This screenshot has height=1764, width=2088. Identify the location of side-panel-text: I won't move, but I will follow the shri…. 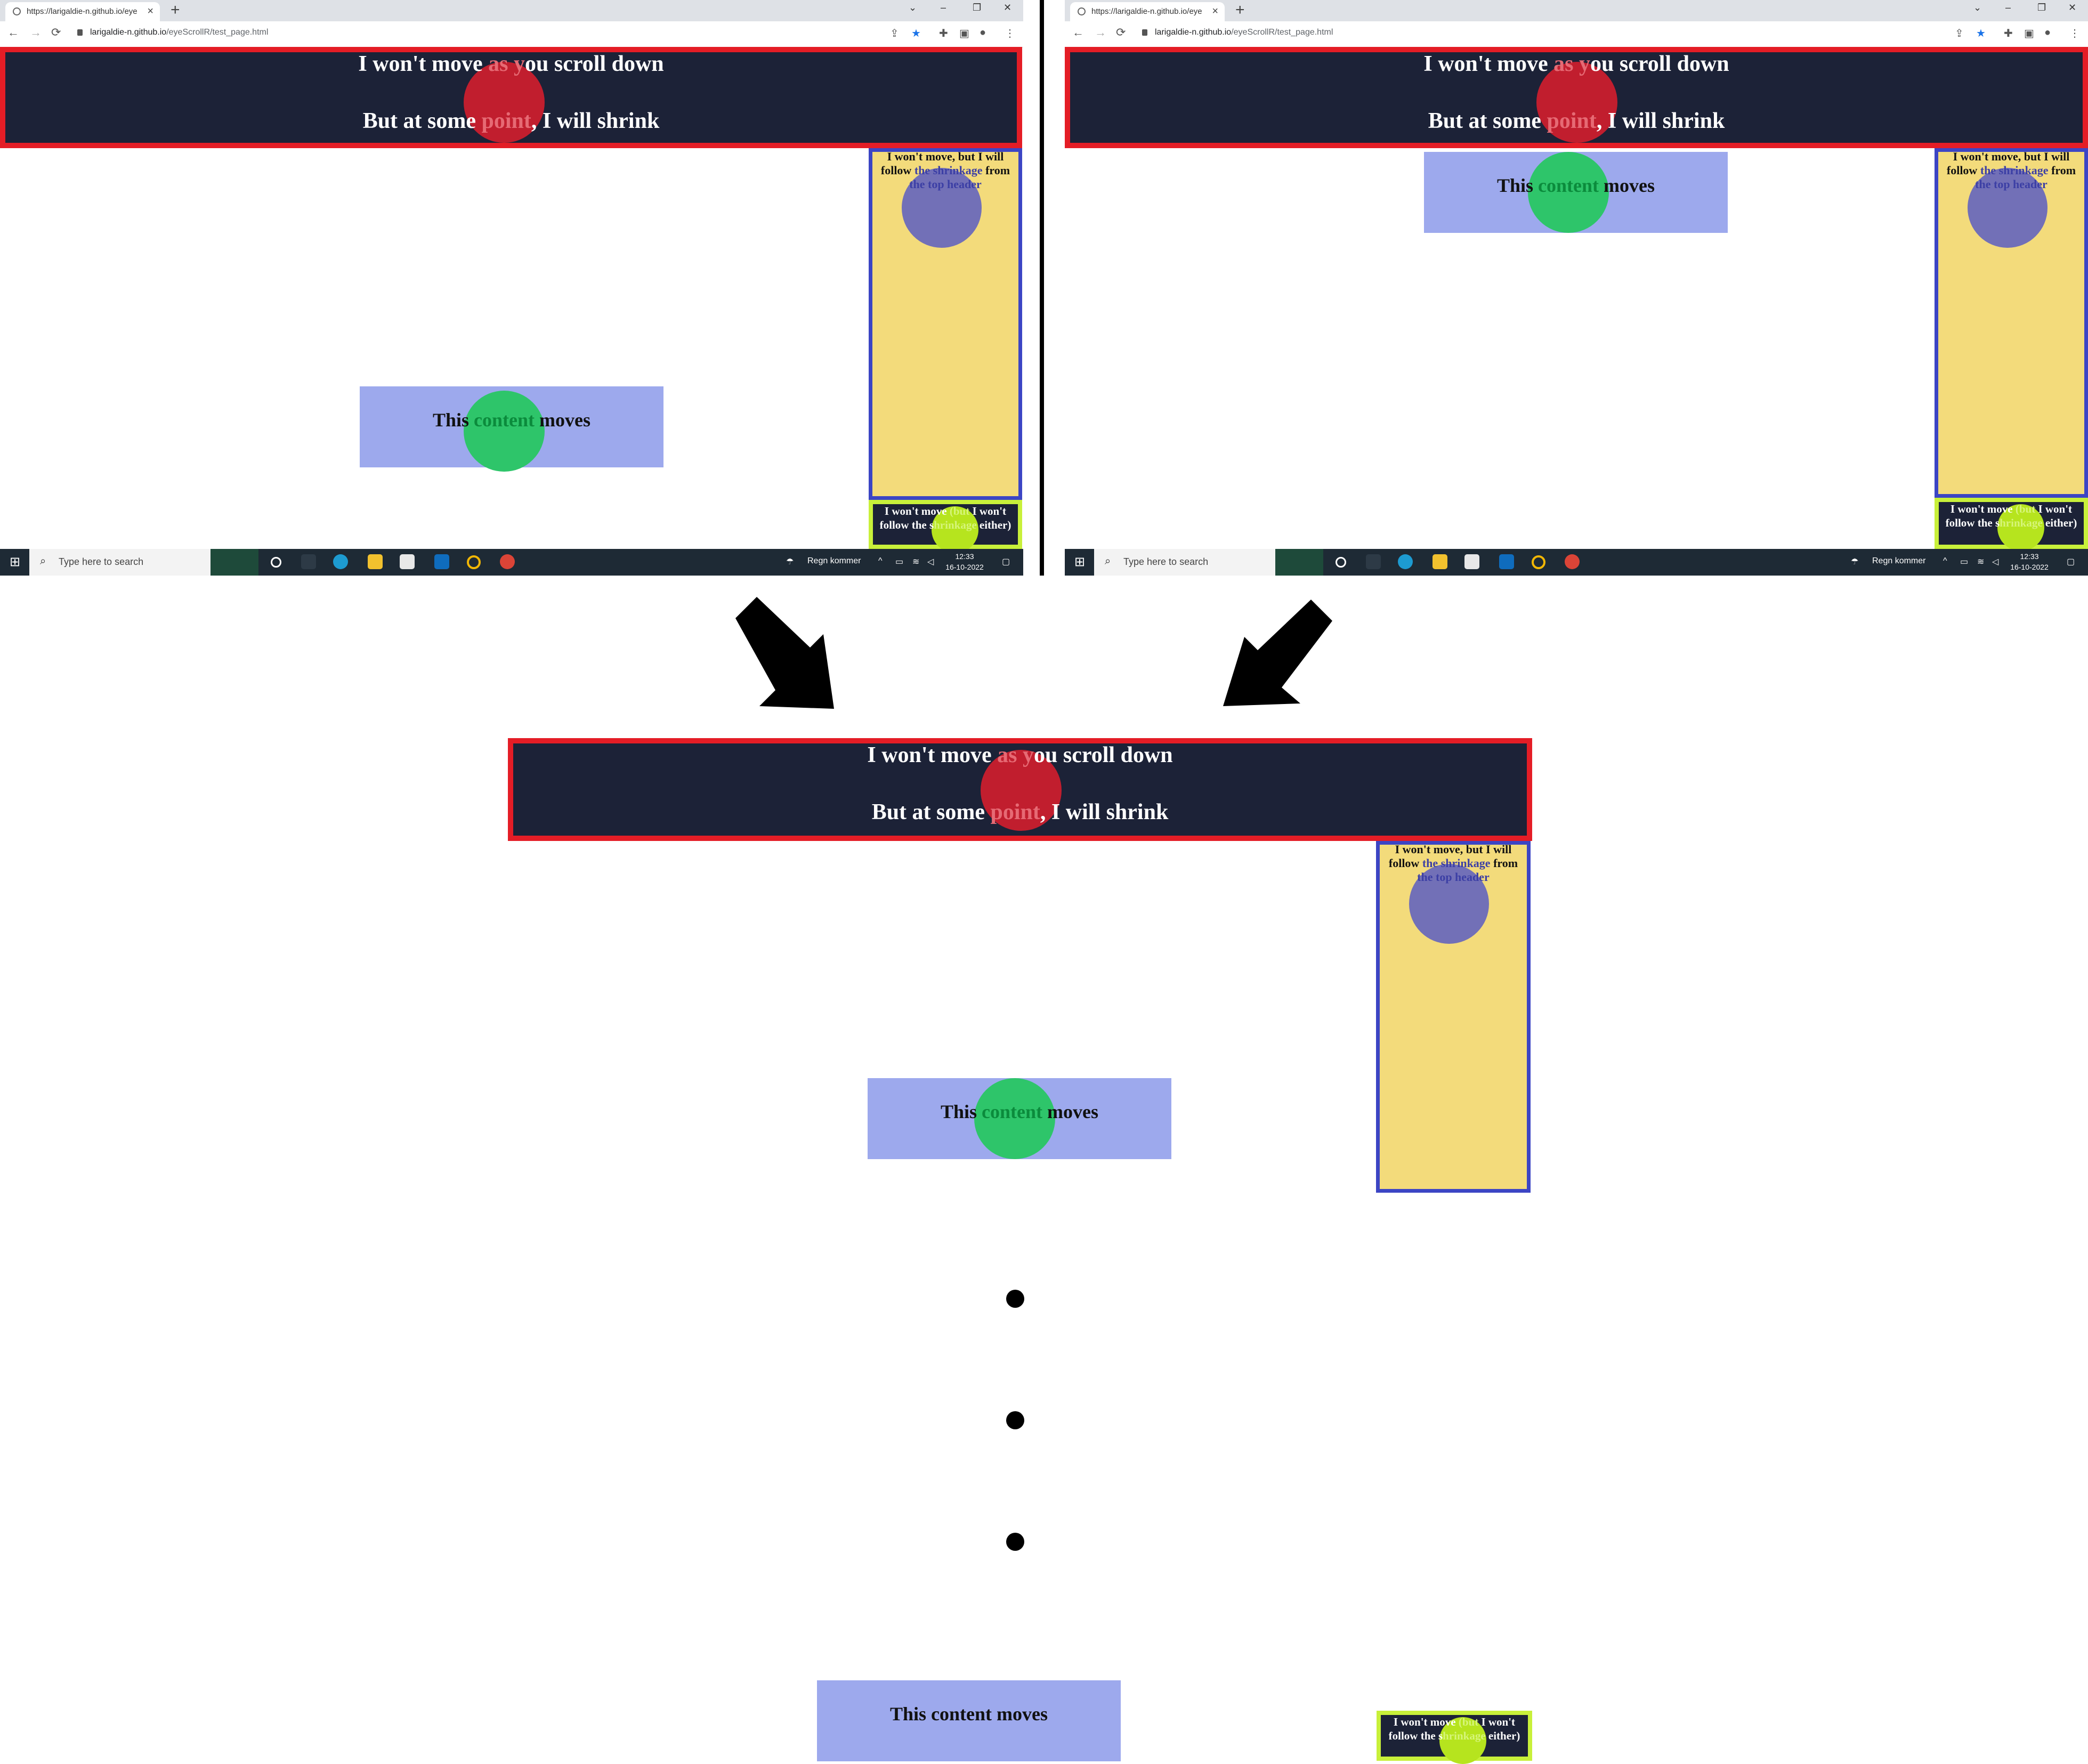
(1453, 863).